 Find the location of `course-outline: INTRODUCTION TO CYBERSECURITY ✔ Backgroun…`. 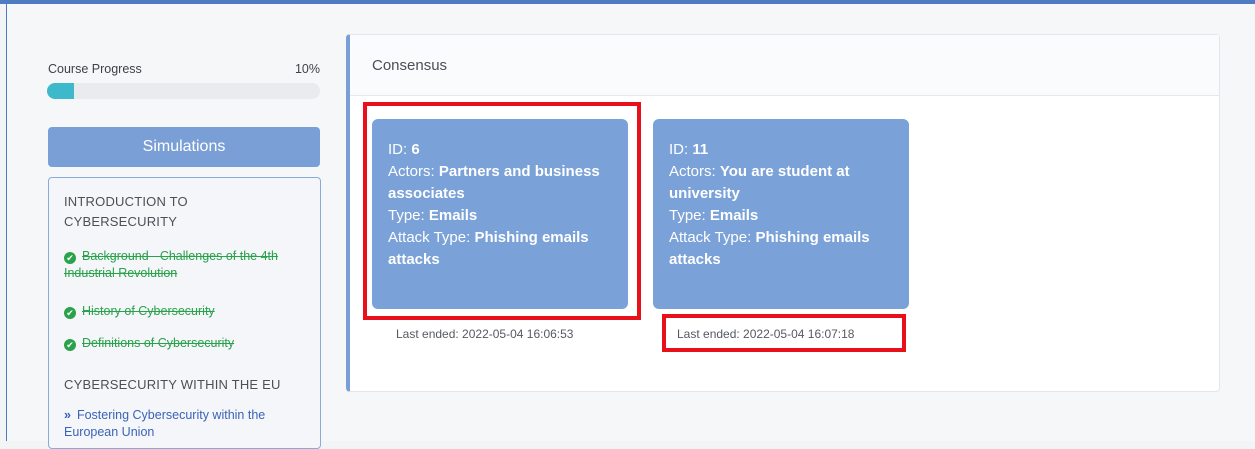

course-outline: INTRODUCTION TO CYBERSECURITY ✔ Backgroun… is located at coordinates (184, 313).